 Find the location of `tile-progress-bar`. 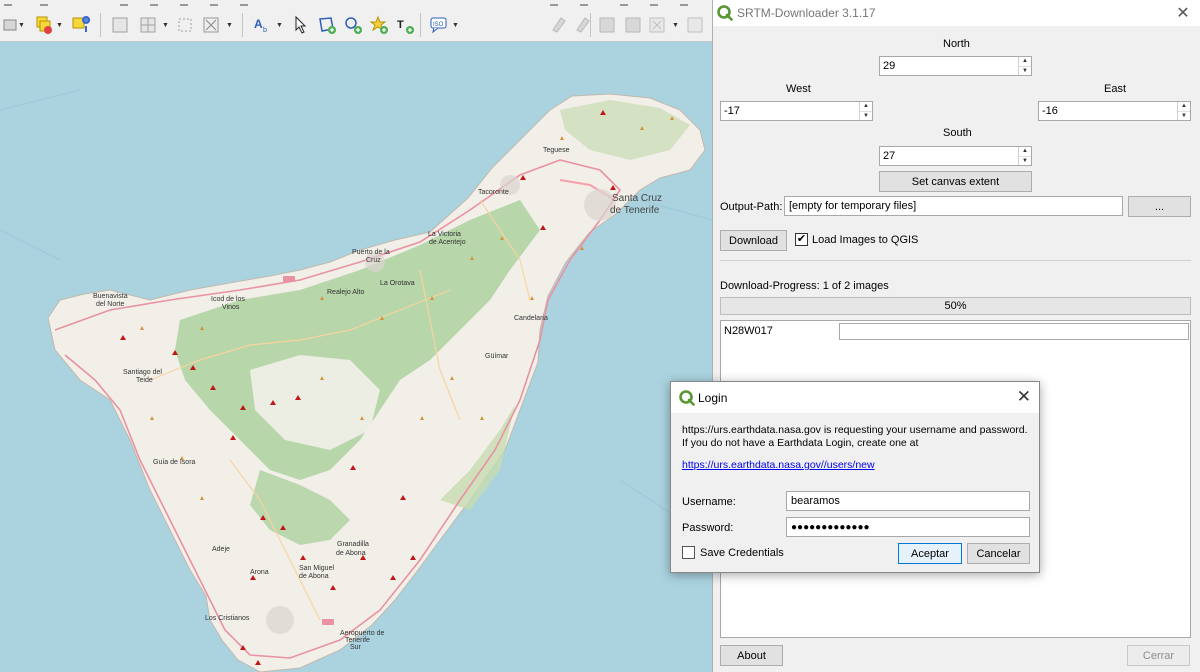

tile-progress-bar is located at coordinates (1014, 331).